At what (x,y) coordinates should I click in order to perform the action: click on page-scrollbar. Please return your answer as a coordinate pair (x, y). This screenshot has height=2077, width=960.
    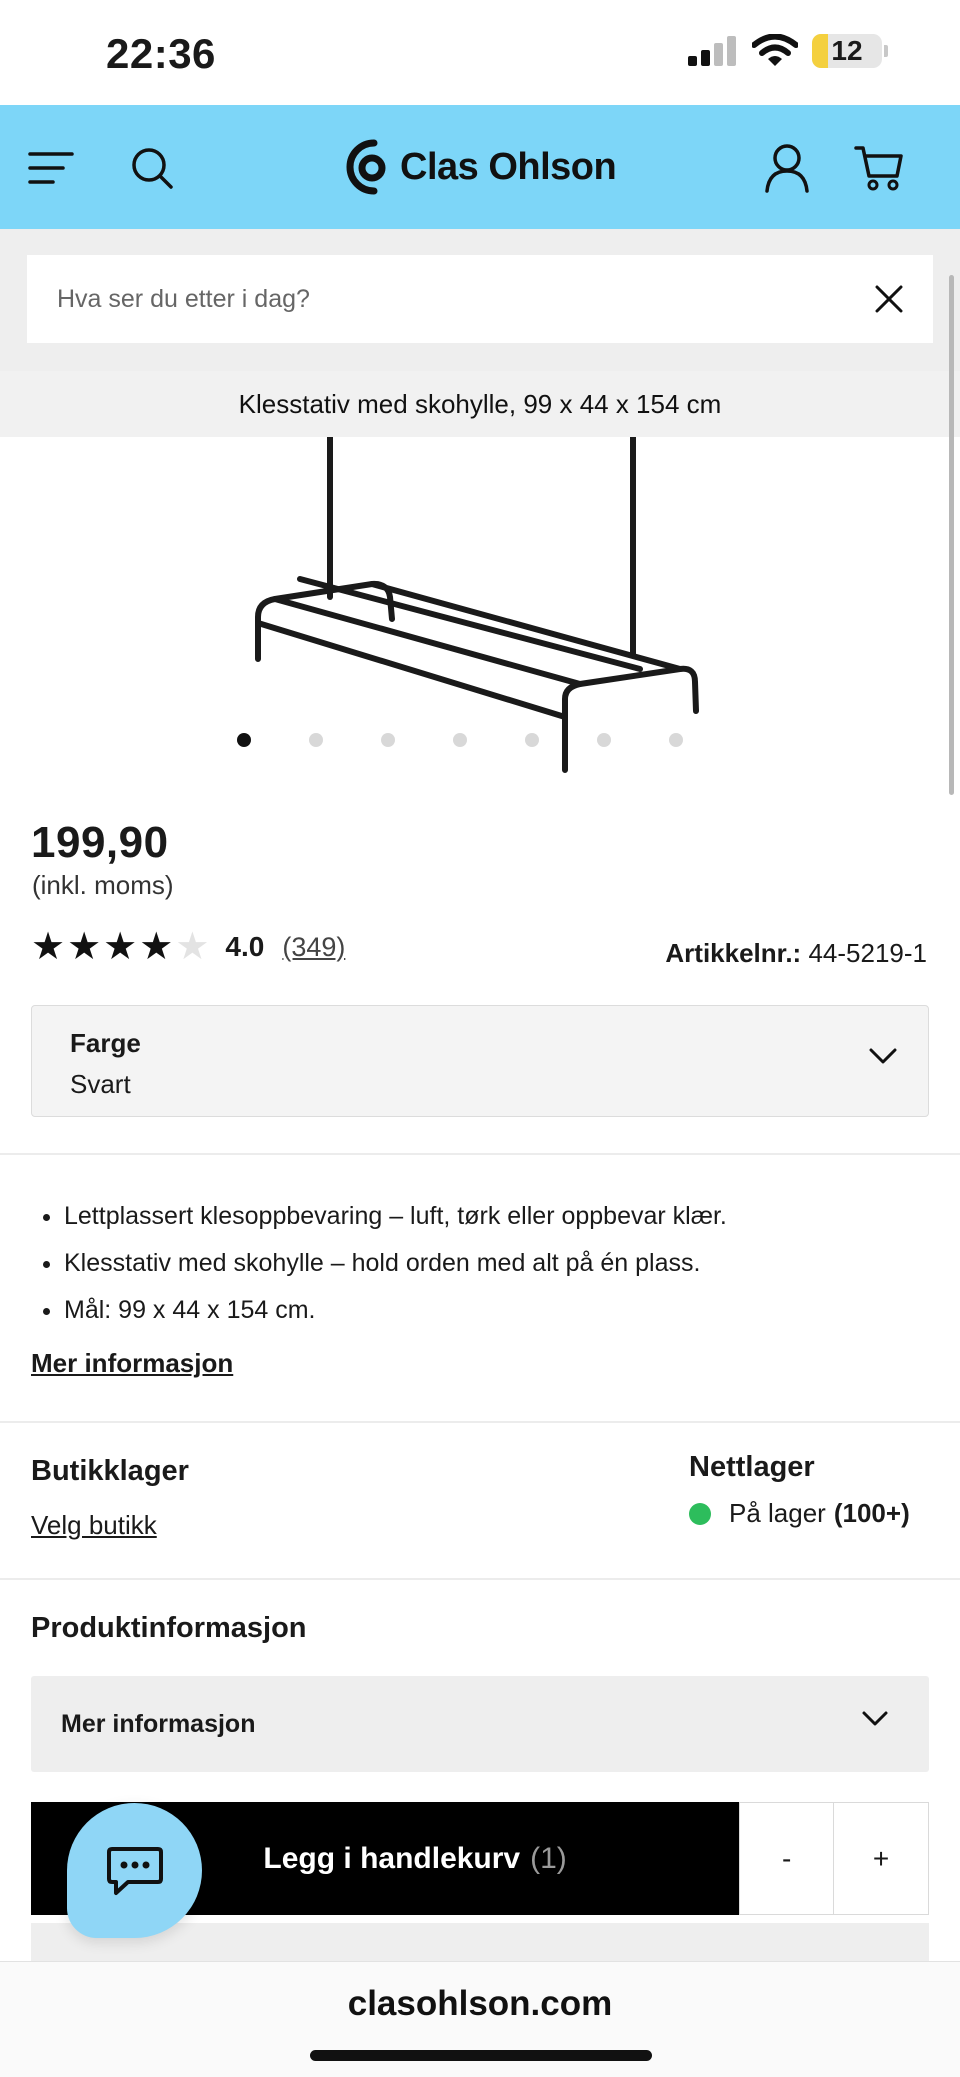
    Looking at the image, I should click on (951, 535).